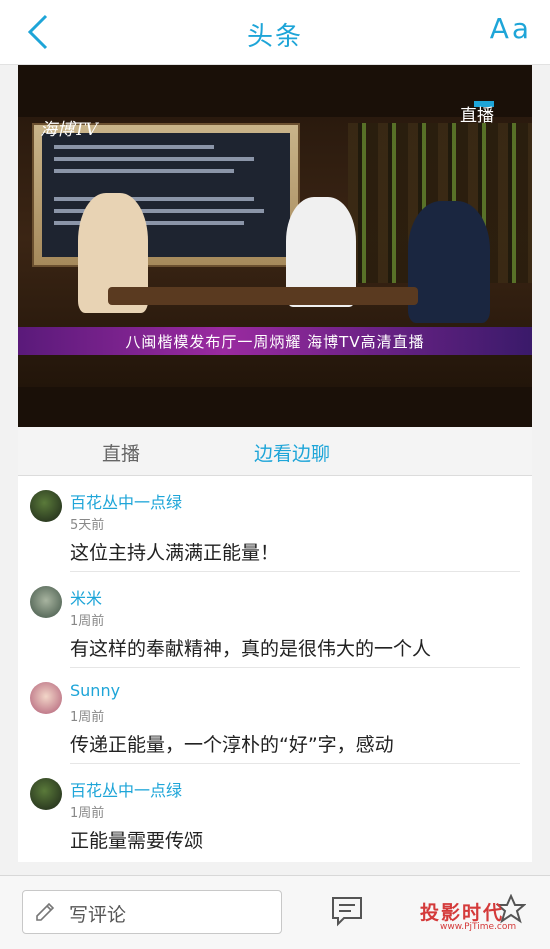  What do you see at coordinates (449, 262) in the screenshot?
I see `guest-figure` at bounding box center [449, 262].